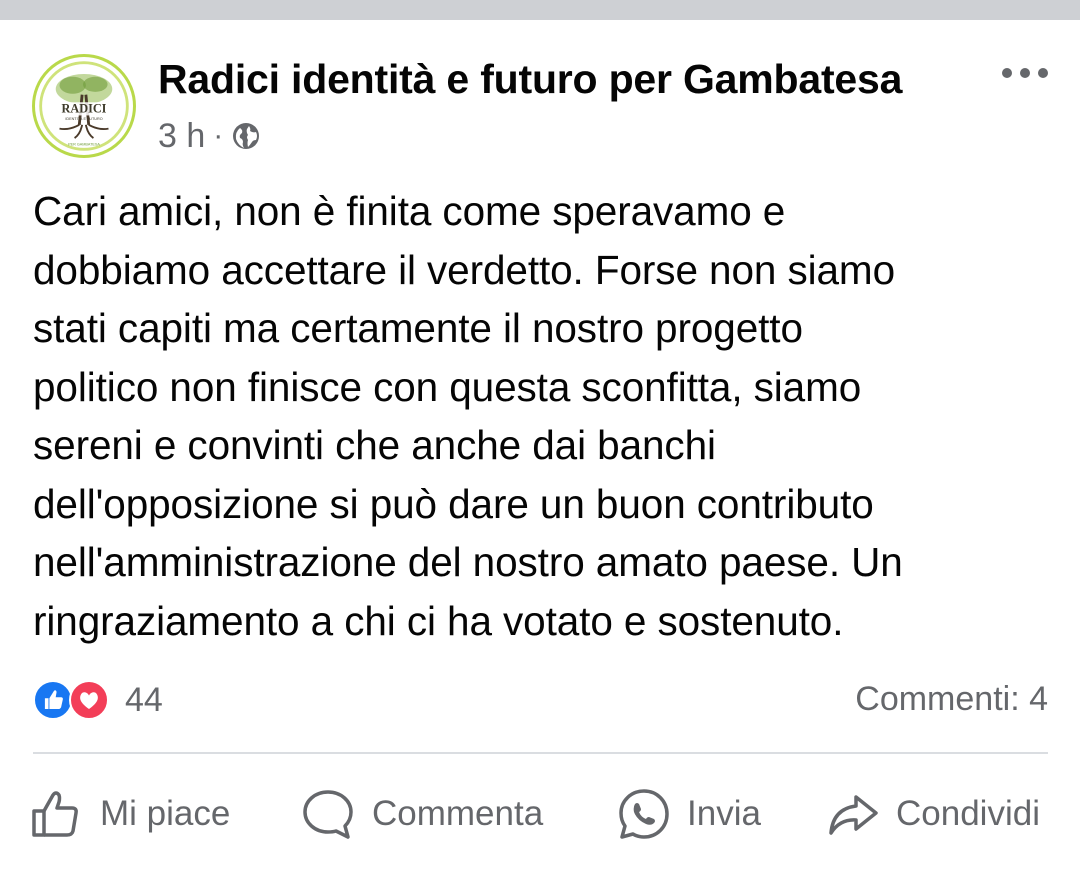  What do you see at coordinates (951, 699) in the screenshot?
I see `comments-count: Commenti: 4` at bounding box center [951, 699].